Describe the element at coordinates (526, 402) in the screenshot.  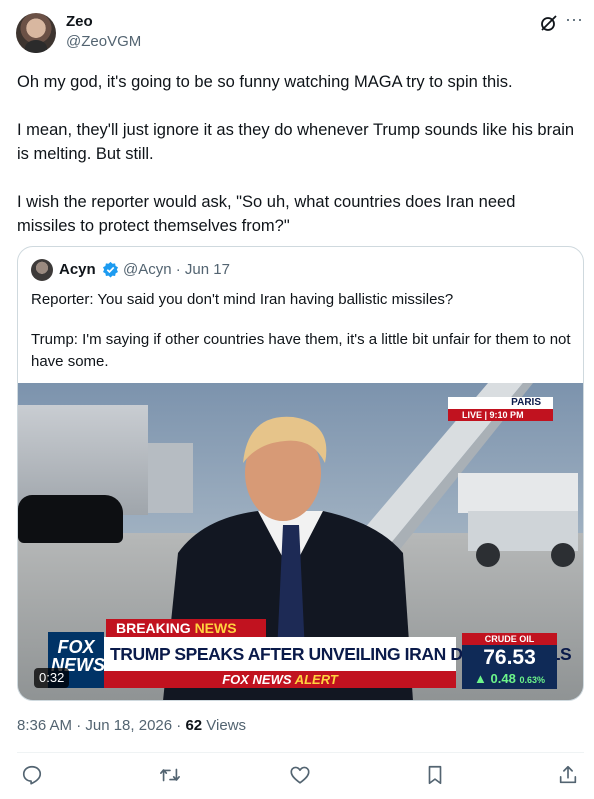
I see `video-location: PARIS` at that location.